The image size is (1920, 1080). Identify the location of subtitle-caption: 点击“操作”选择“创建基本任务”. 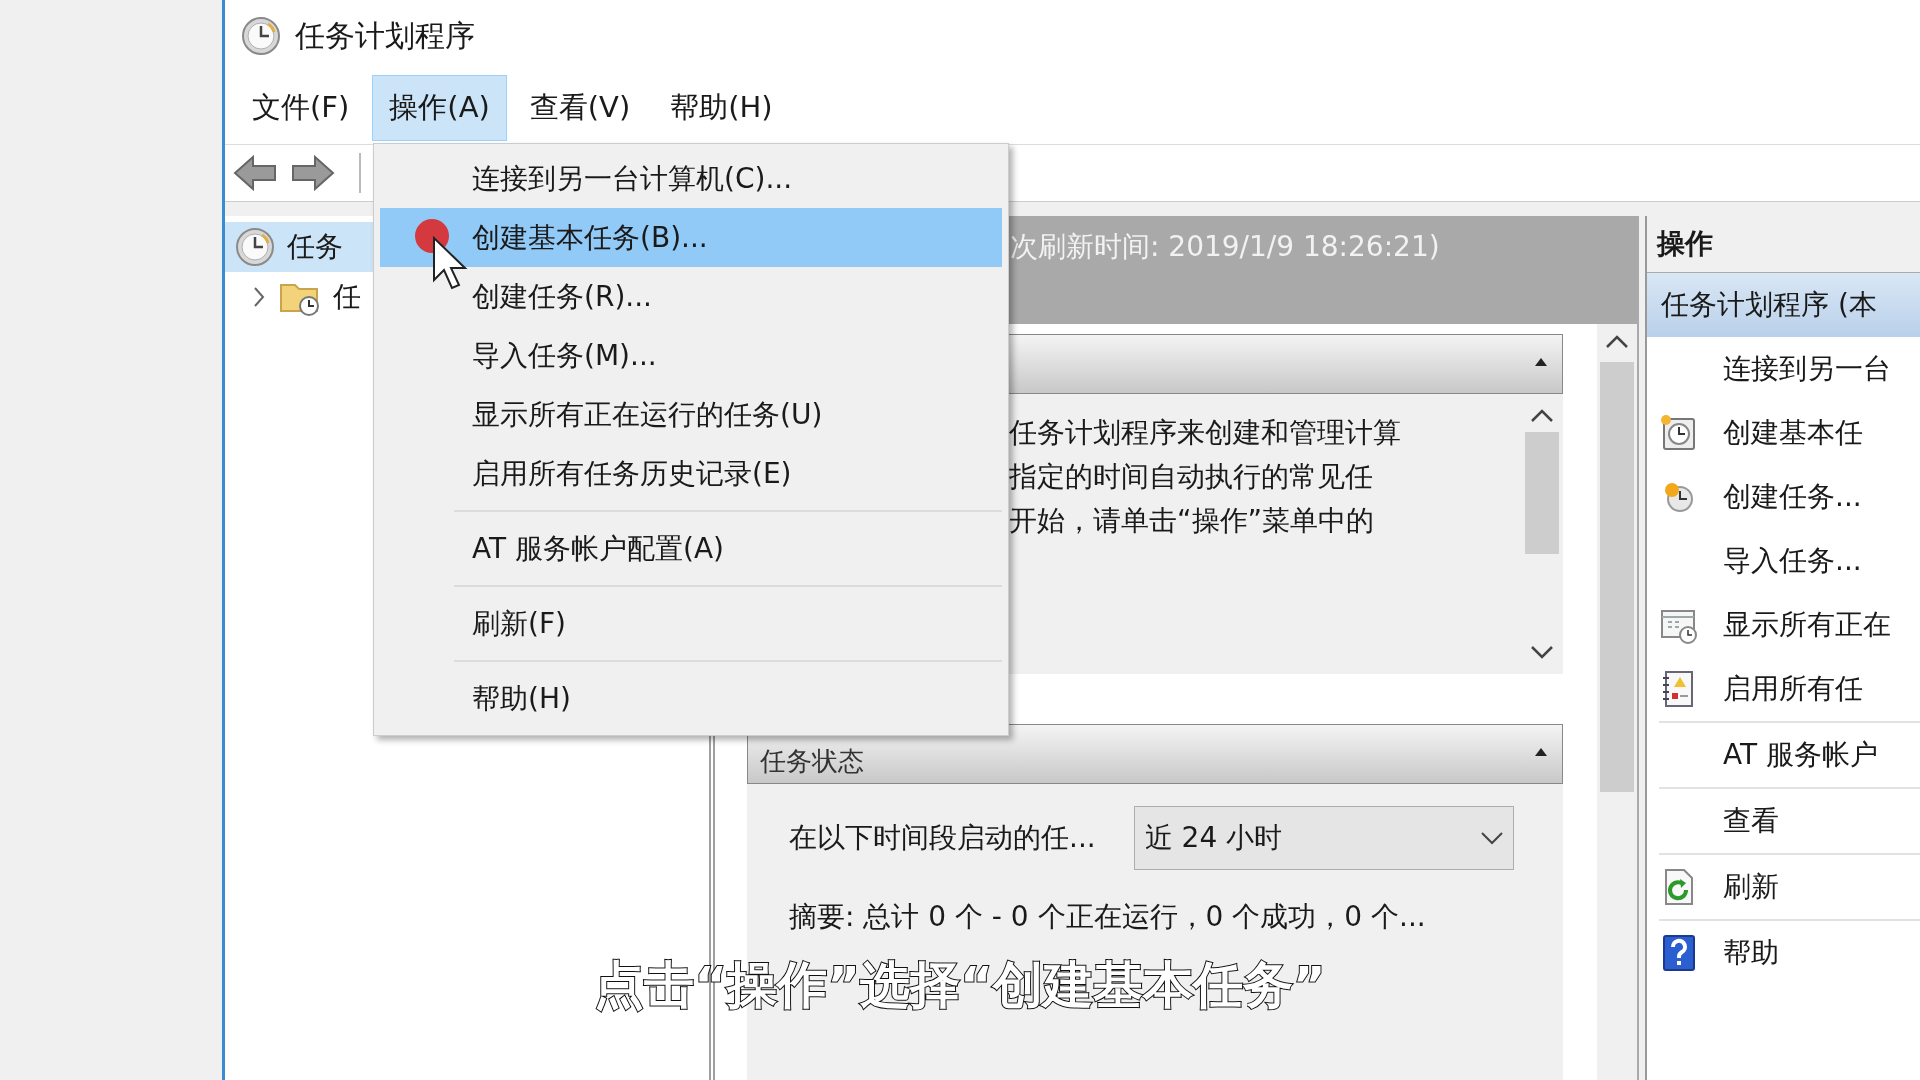
(960, 985).